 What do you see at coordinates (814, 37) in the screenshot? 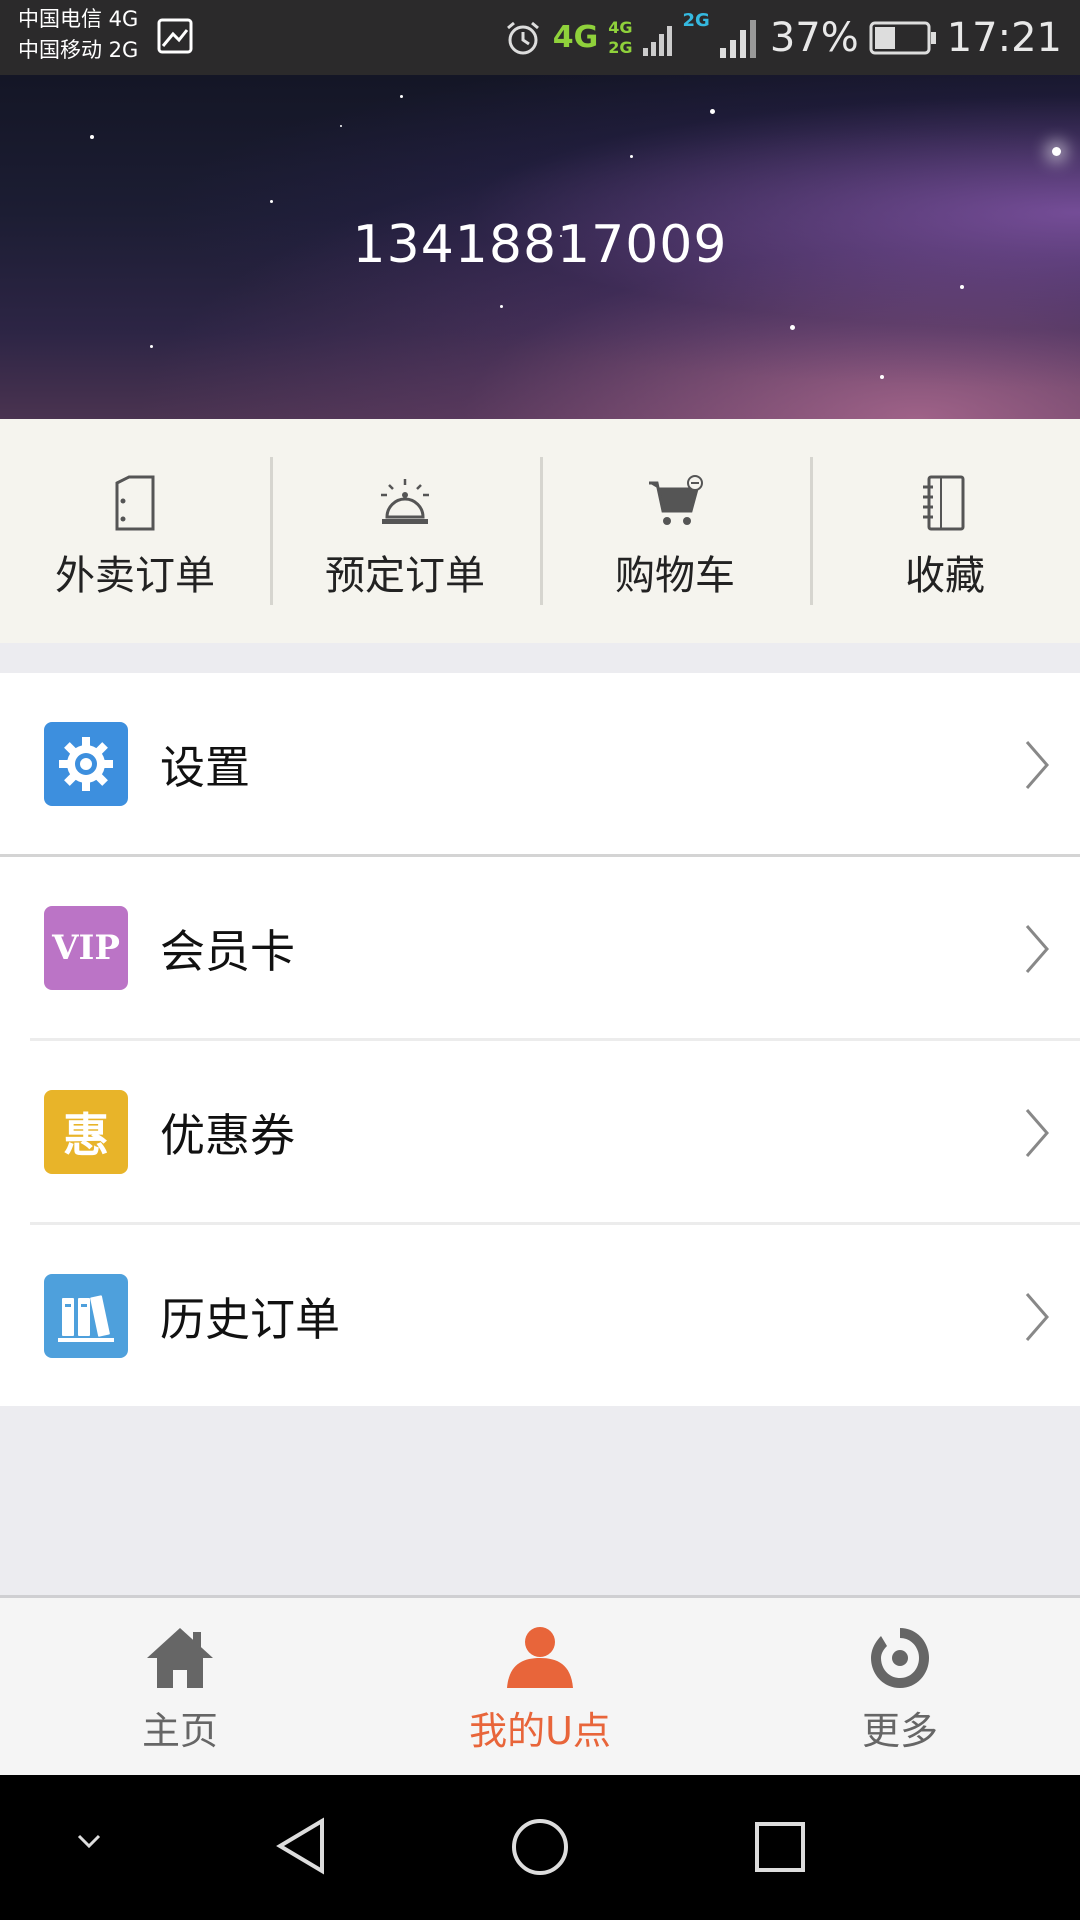
I see `battery-percent: 37%` at bounding box center [814, 37].